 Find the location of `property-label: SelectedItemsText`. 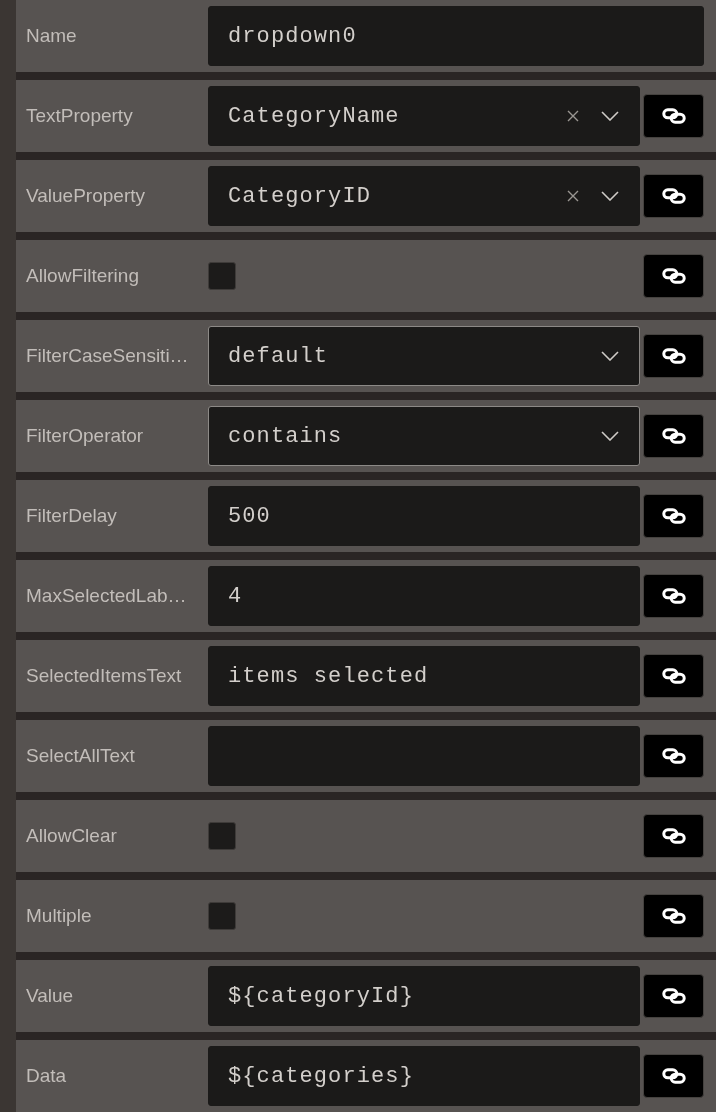

property-label: SelectedItemsText is located at coordinates (104, 675).